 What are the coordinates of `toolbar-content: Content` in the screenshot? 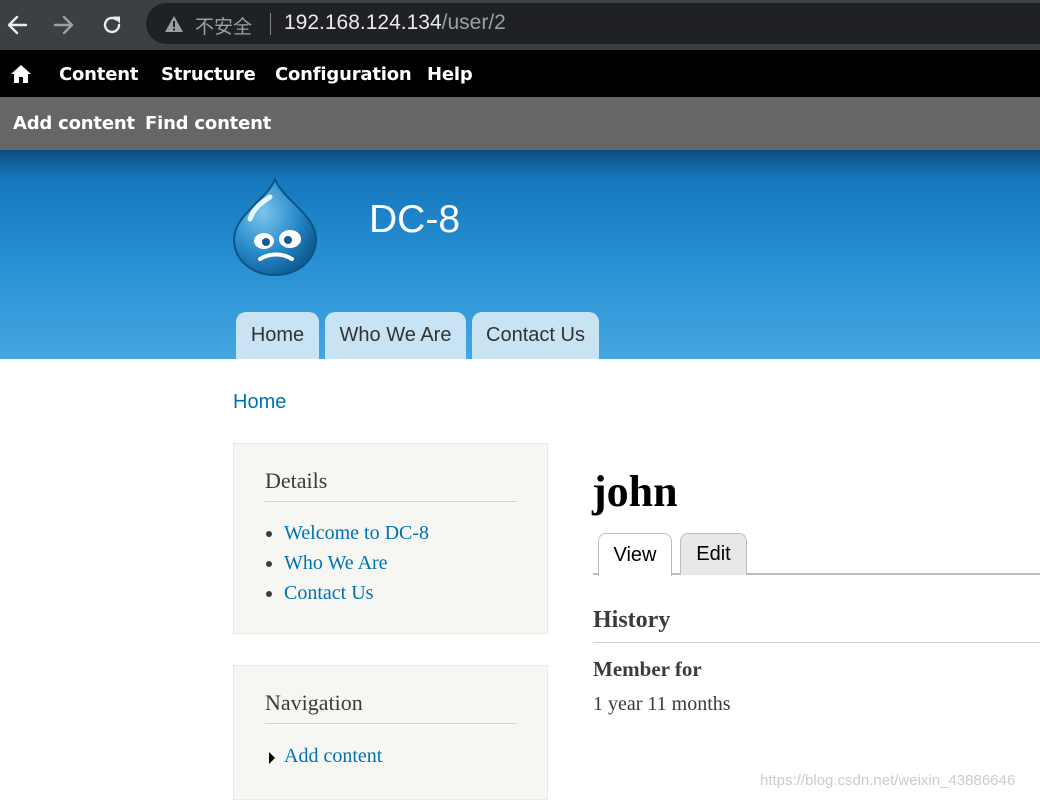 It's located at (98, 74).